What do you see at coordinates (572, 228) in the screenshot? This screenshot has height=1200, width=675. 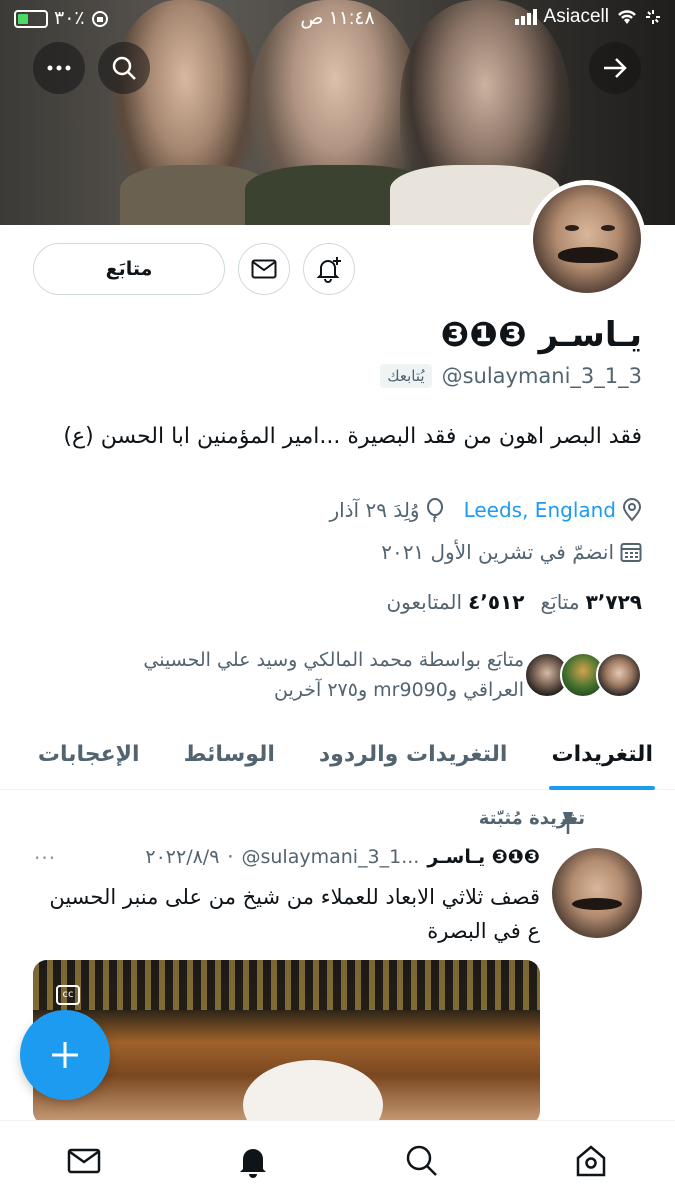 I see `avatar-eye-left` at bounding box center [572, 228].